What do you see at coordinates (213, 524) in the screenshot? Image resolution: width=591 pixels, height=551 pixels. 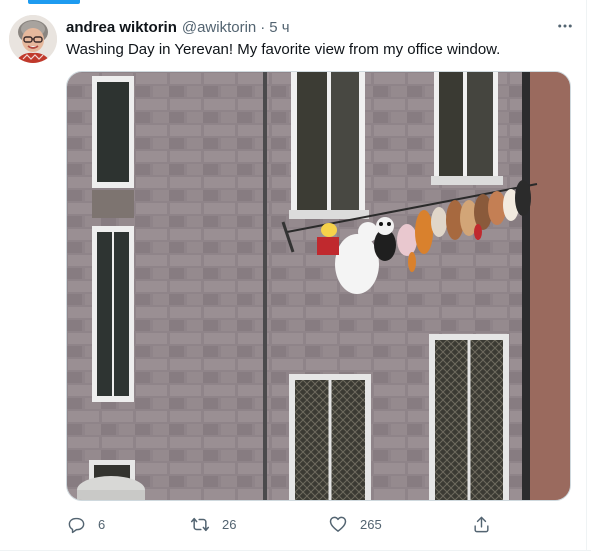 I see `retweet-button: 26` at bounding box center [213, 524].